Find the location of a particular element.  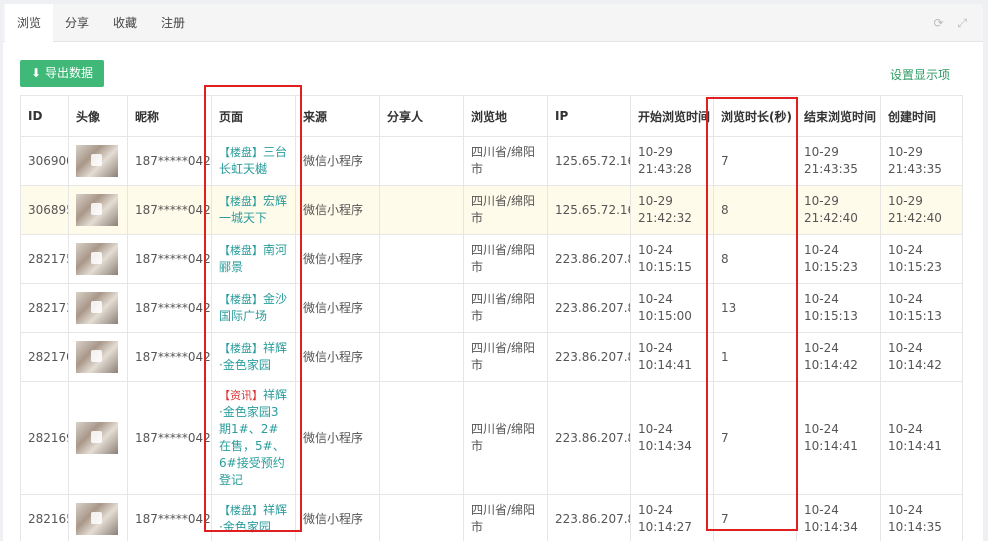

cell-page: 【资讯】祥辉·金色家园3期1#、2#在售，5#、6#接受预约登记 is located at coordinates (253, 438).